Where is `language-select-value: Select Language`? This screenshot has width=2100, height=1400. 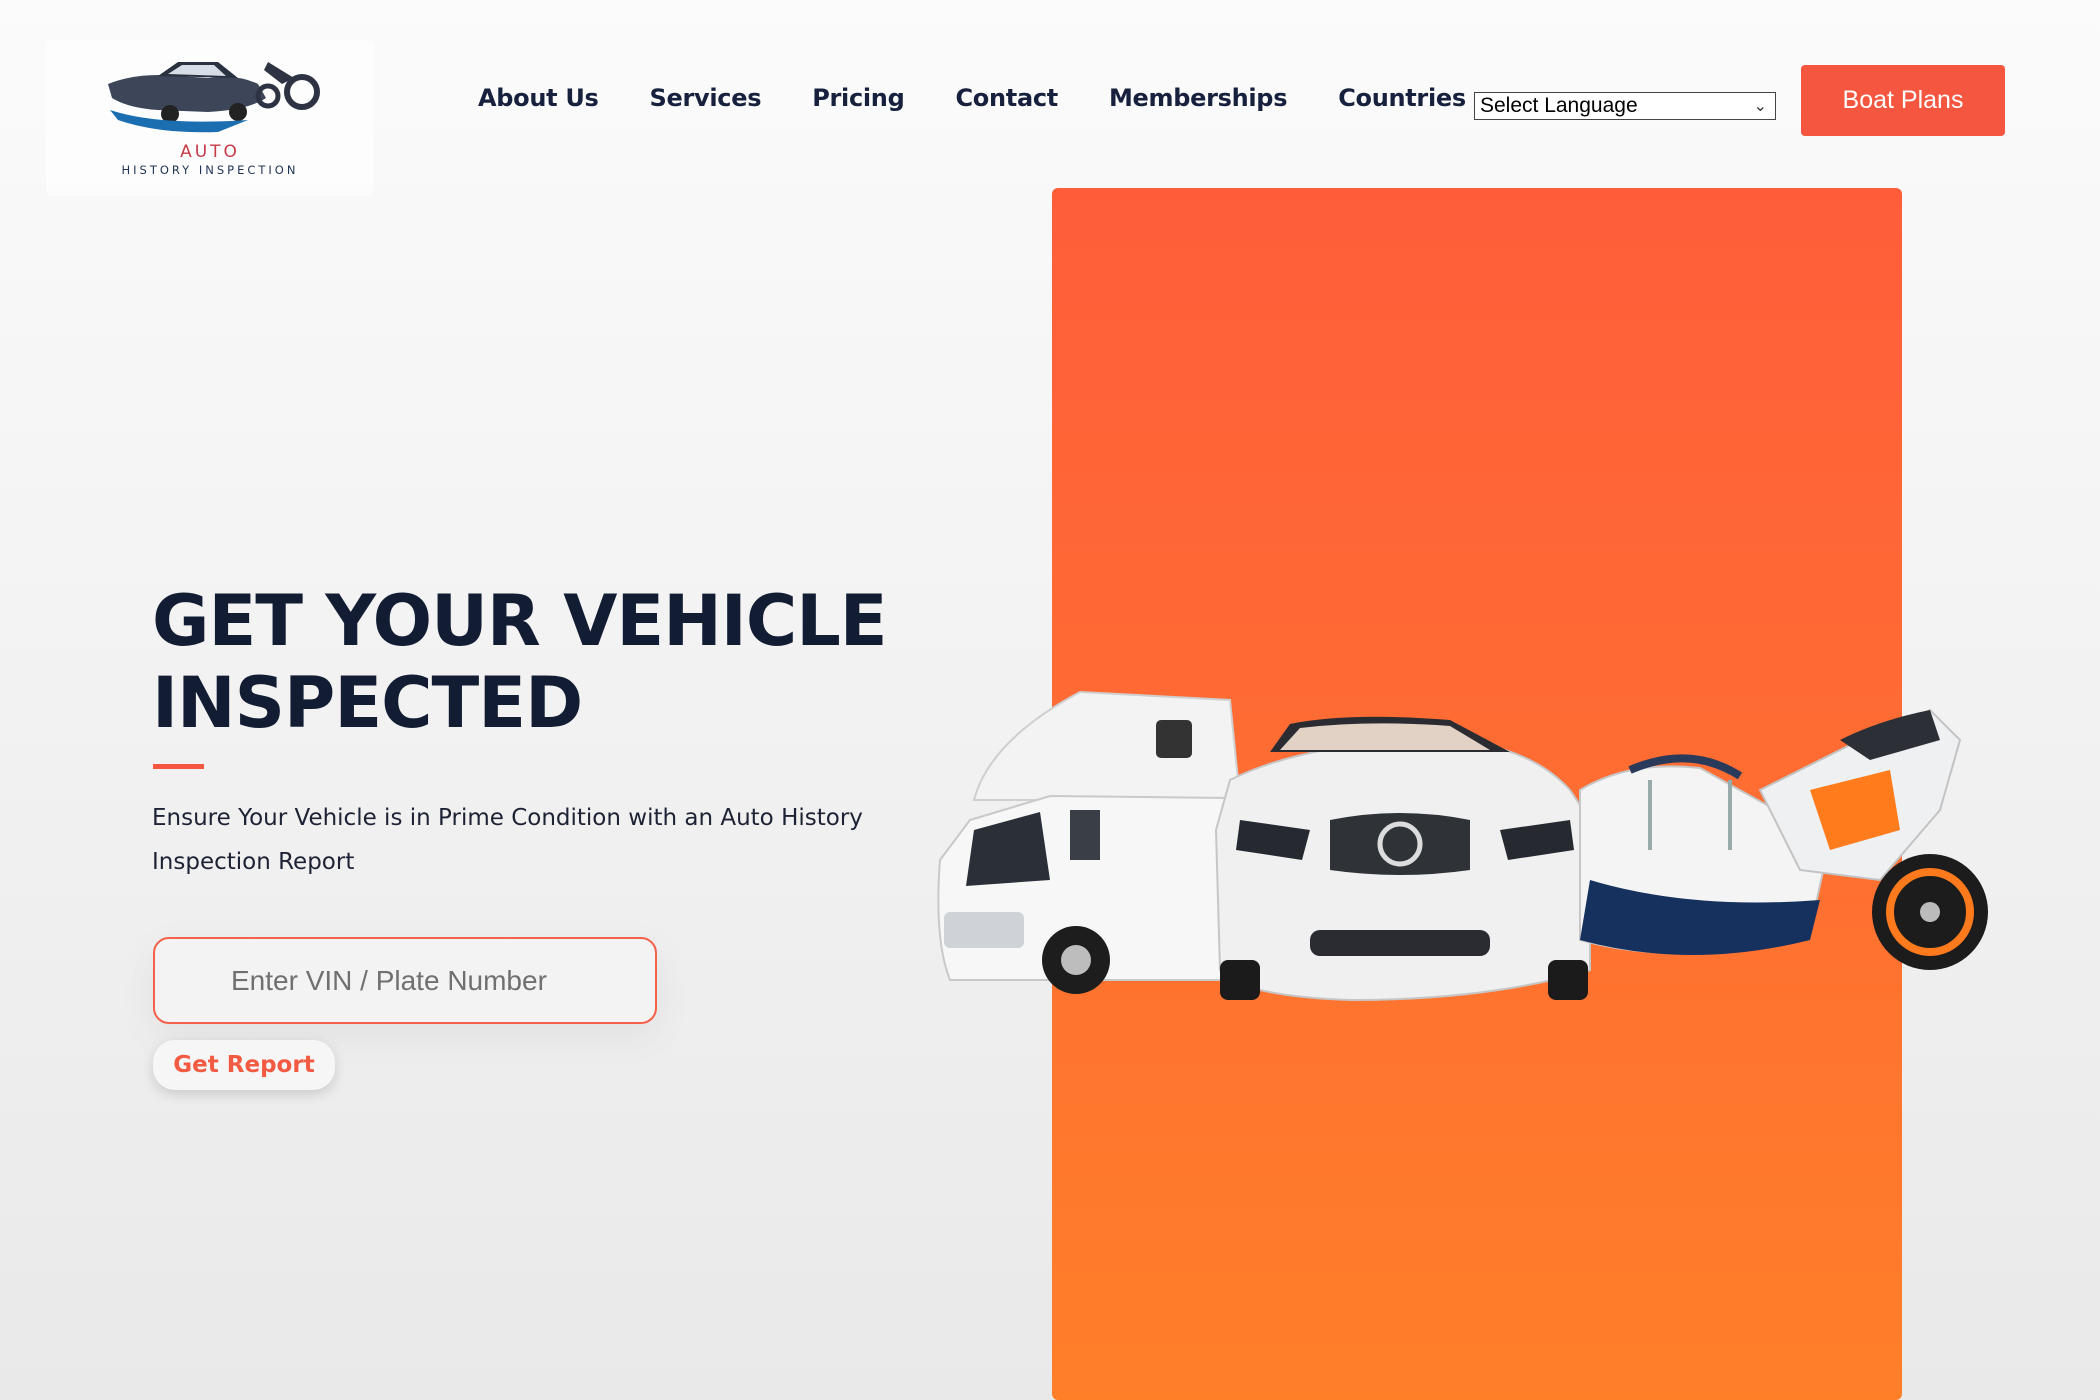
language-select-value: Select Language is located at coordinates (1559, 105).